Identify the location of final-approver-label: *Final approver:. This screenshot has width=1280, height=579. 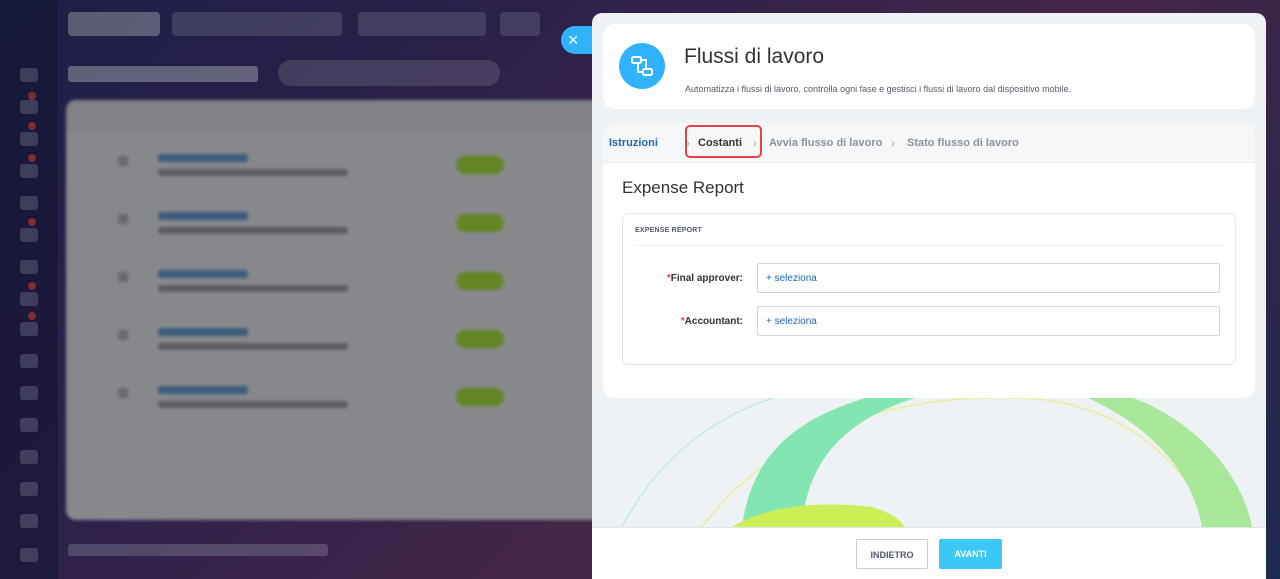
(683, 278).